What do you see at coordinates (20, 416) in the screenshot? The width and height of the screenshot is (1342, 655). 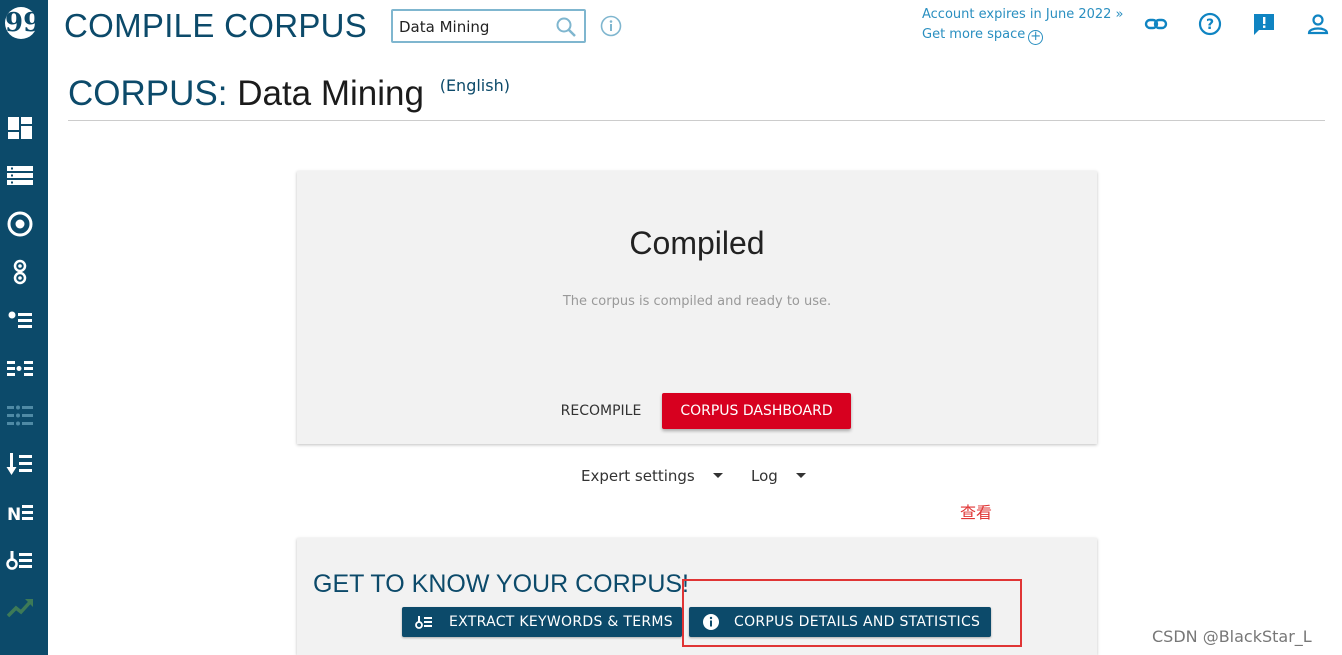 I see `word-sketch-icon` at bounding box center [20, 416].